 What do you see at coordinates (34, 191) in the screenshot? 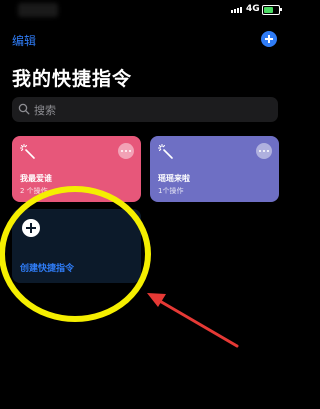
I see `shortcut-subtitle: 2 个操作` at bounding box center [34, 191].